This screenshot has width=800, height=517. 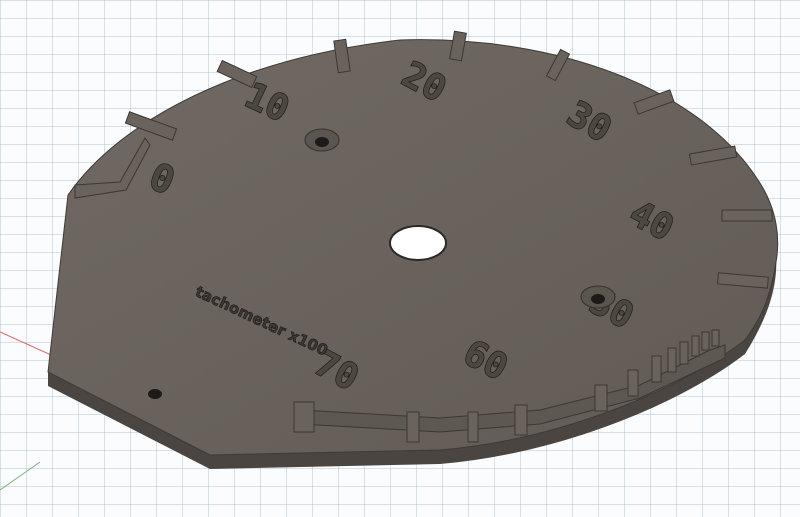 What do you see at coordinates (418, 243) in the screenshot?
I see `center-hole` at bounding box center [418, 243].